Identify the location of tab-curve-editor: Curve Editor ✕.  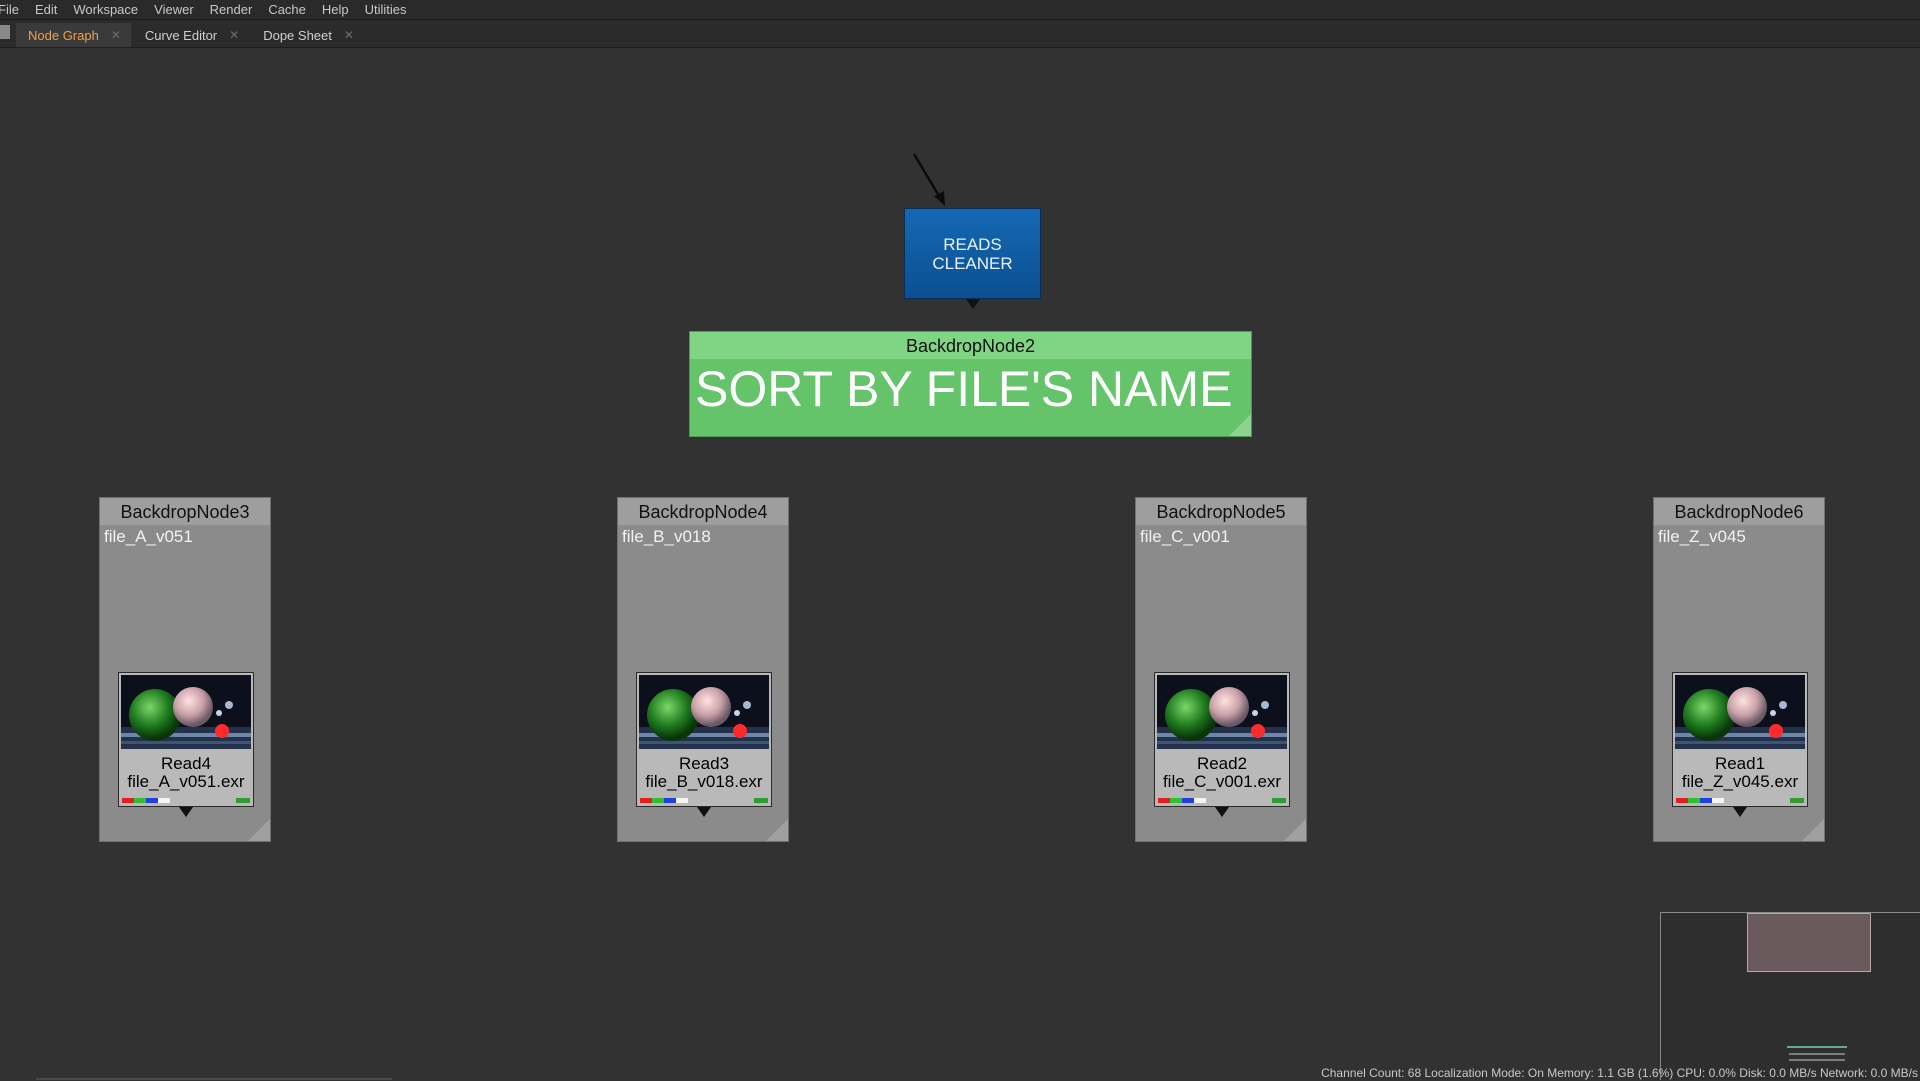
(191, 35).